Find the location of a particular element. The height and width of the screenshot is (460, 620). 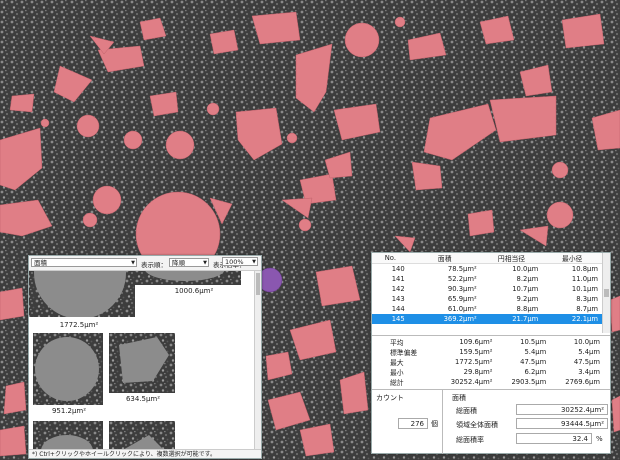

table-row: 140 78.5μm² 10.0μm 10.8μm is located at coordinates (487, 269).